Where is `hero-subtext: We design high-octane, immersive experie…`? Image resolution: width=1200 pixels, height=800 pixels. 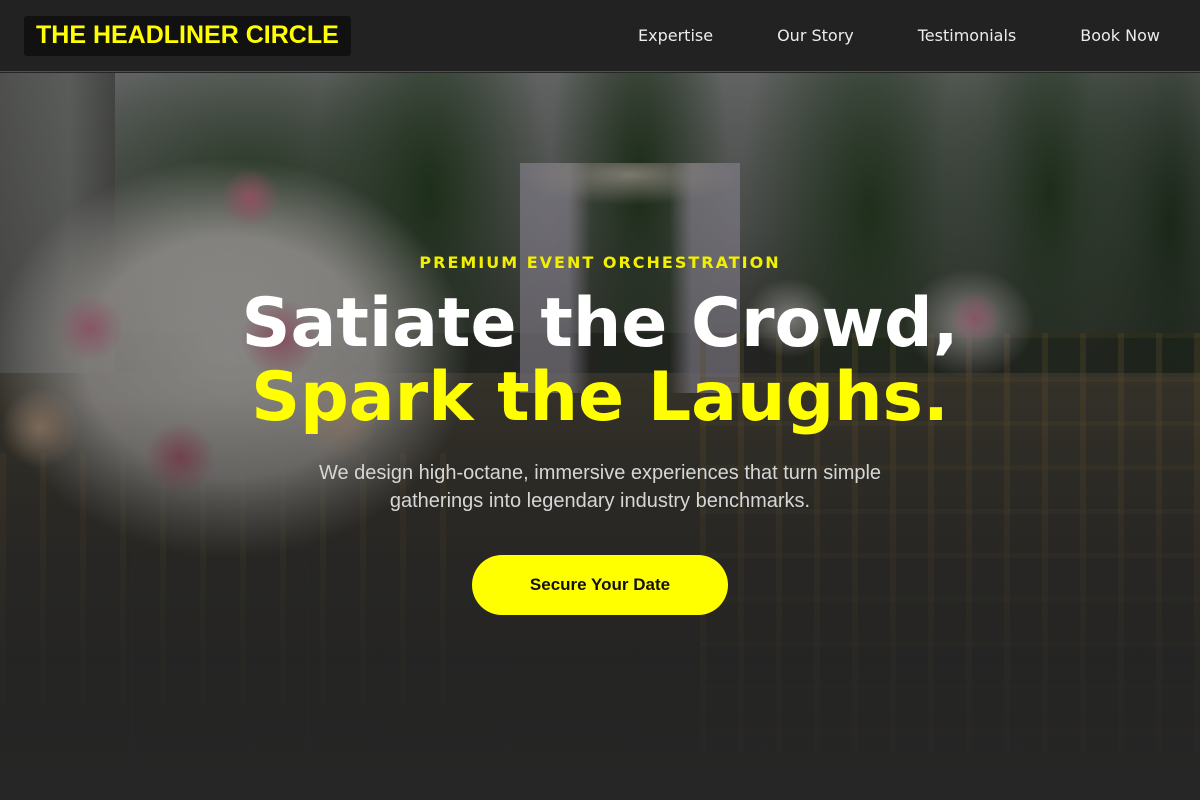
hero-subtext: We design high-octane, immersive experie… is located at coordinates (600, 487).